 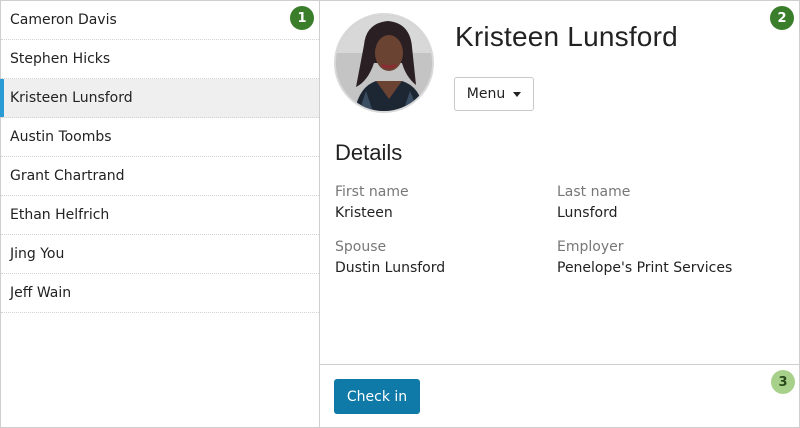 I want to click on menu-button-label: Menu, so click(x=486, y=94).